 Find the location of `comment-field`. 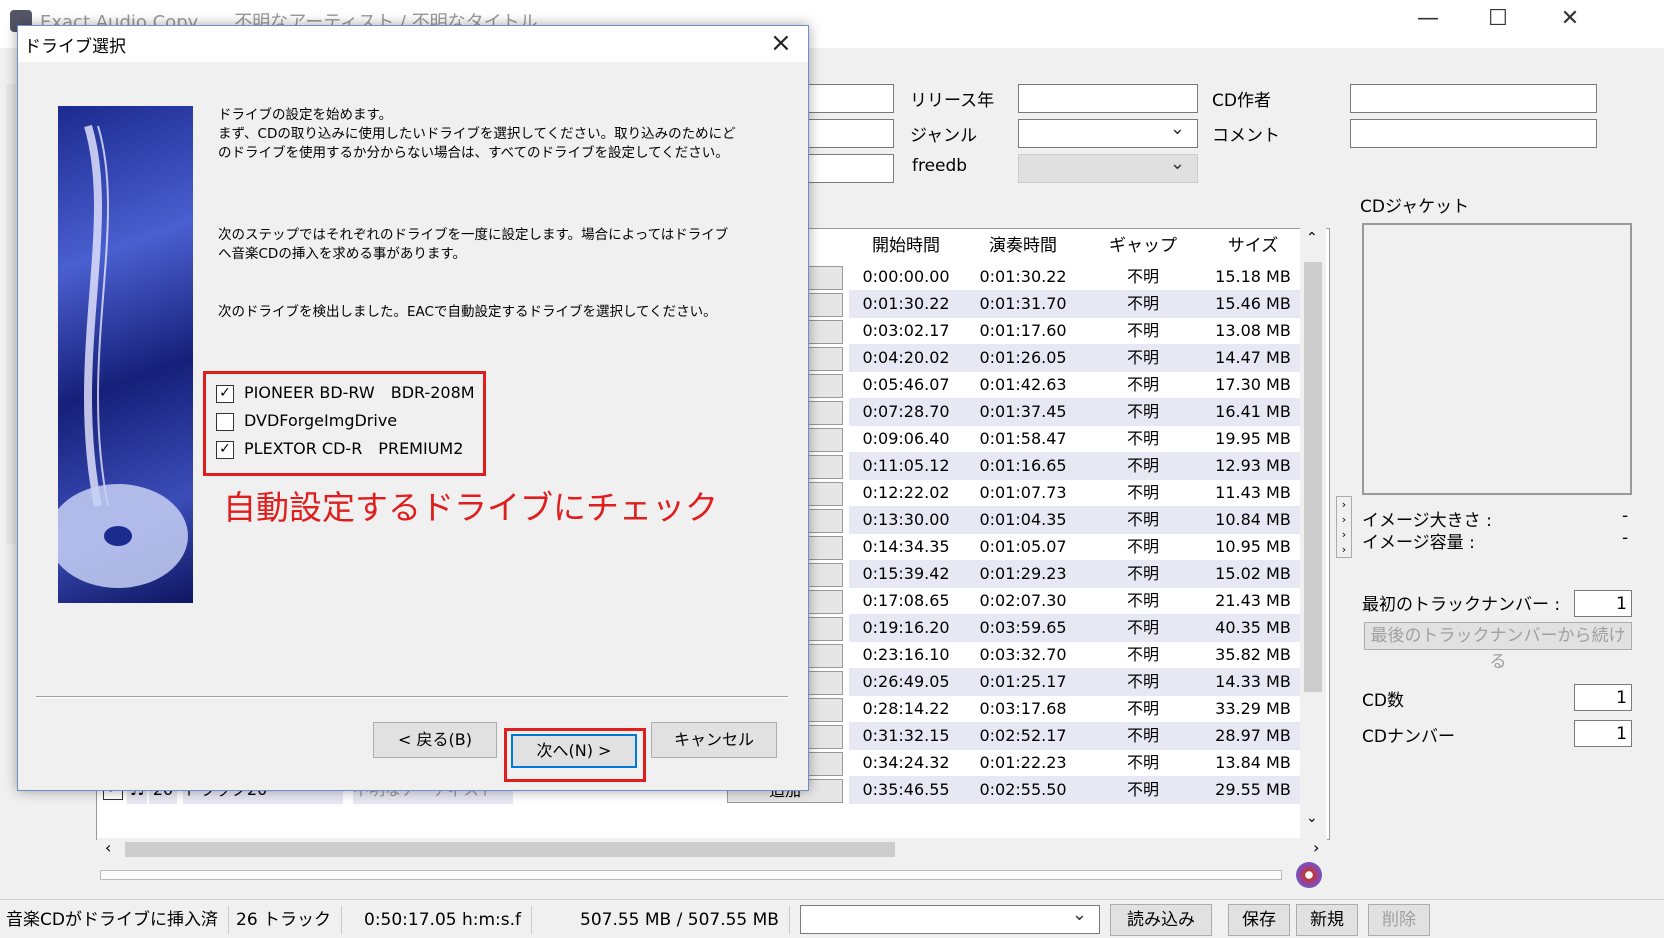

comment-field is located at coordinates (1473, 133).